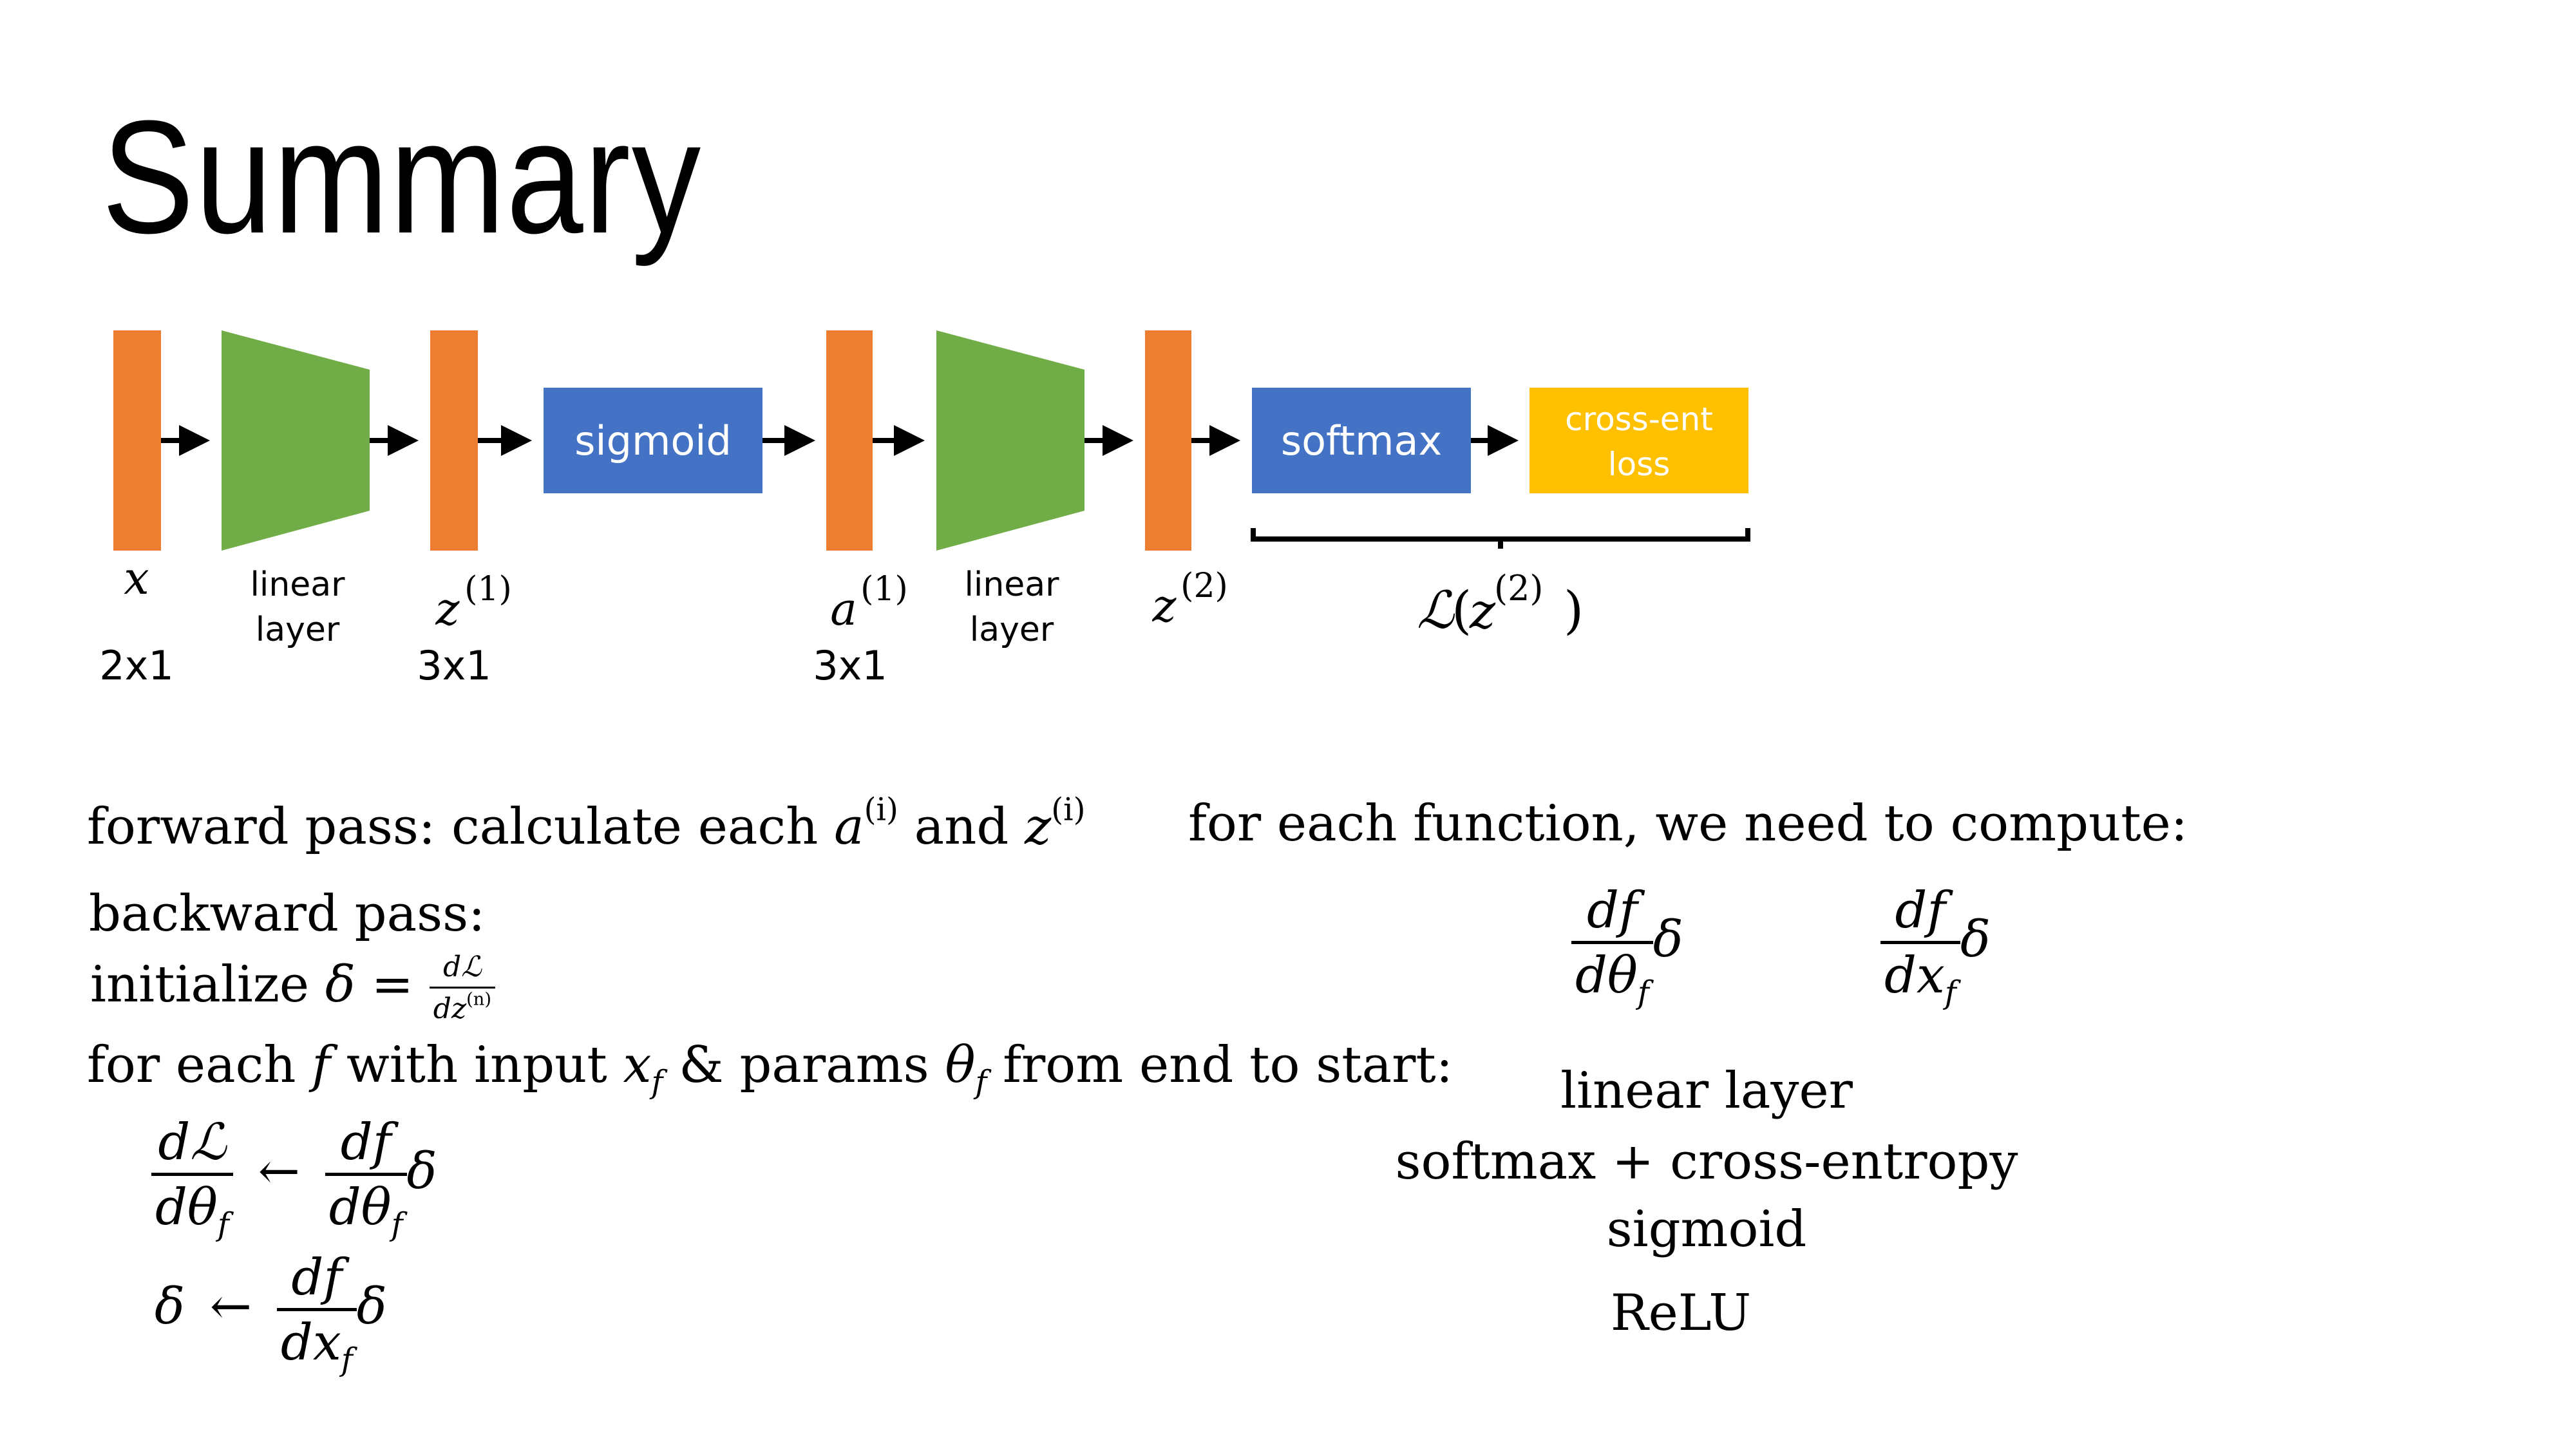  Describe the element at coordinates (1640, 464) in the screenshot. I see `cross-entropy-label-line2: loss` at that location.